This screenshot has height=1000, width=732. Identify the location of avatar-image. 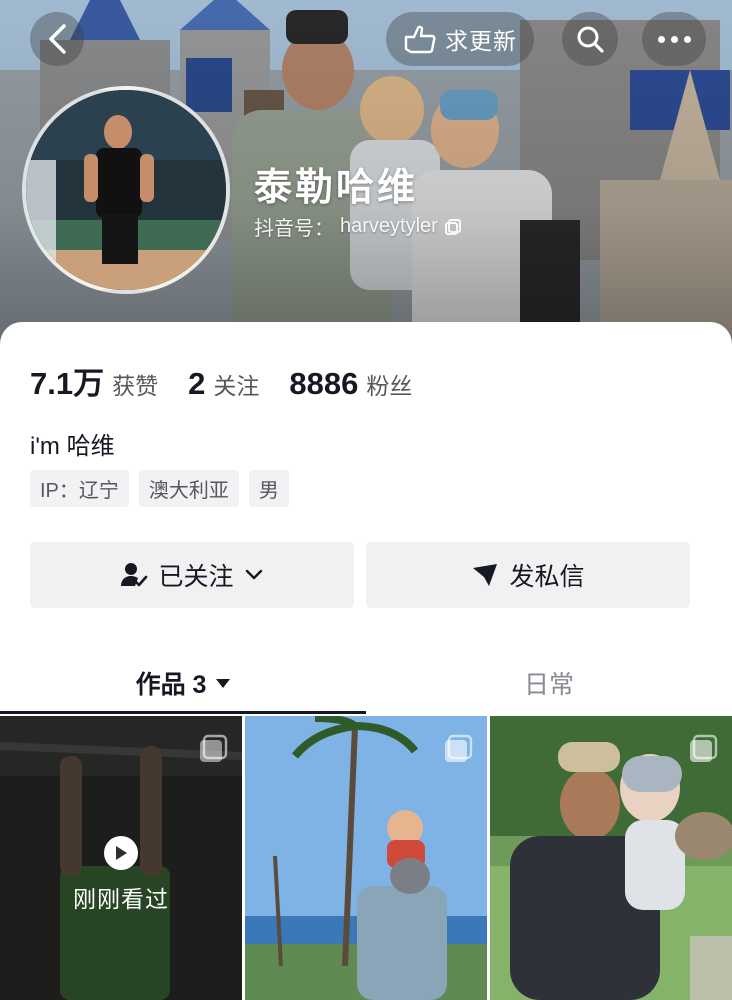
(126, 190).